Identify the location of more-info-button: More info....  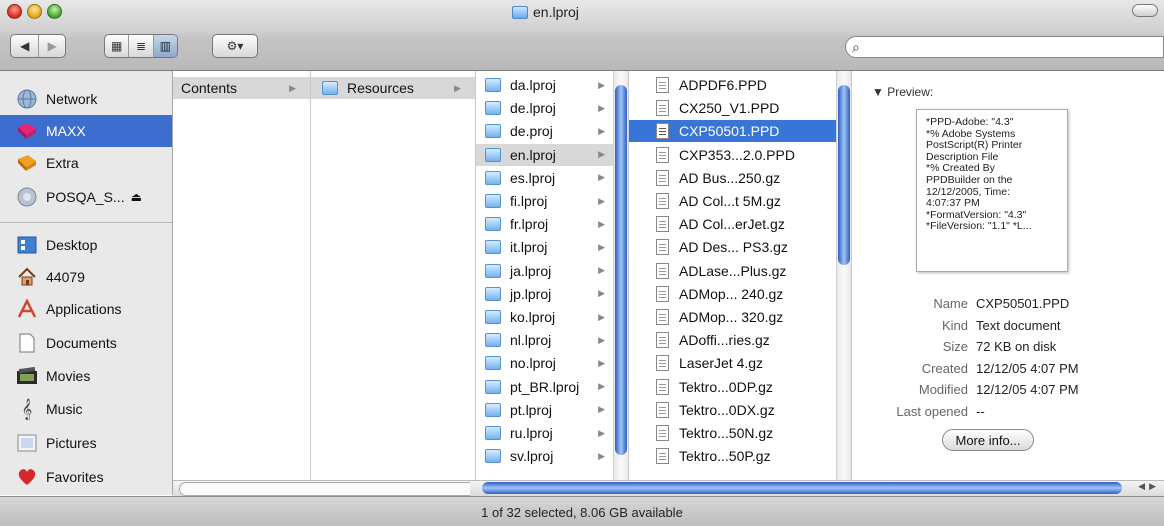
(988, 440).